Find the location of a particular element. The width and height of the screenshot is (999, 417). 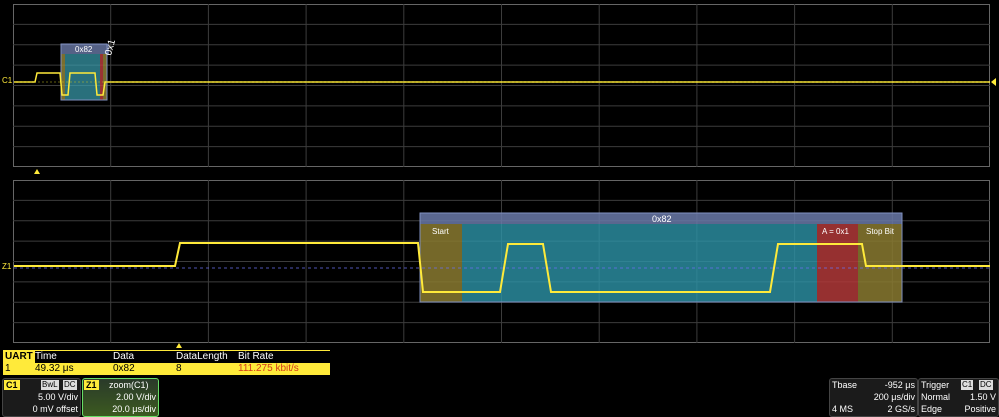

c1-offset: 0 mV offset is located at coordinates (55, 409).